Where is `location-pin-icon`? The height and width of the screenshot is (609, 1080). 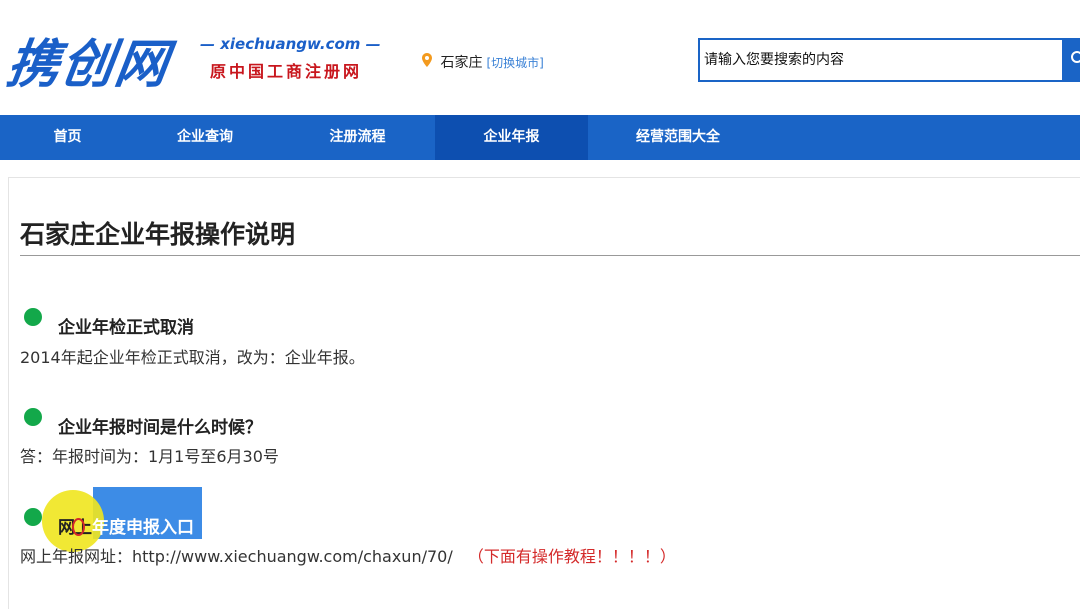
location-pin-icon is located at coordinates (429, 62).